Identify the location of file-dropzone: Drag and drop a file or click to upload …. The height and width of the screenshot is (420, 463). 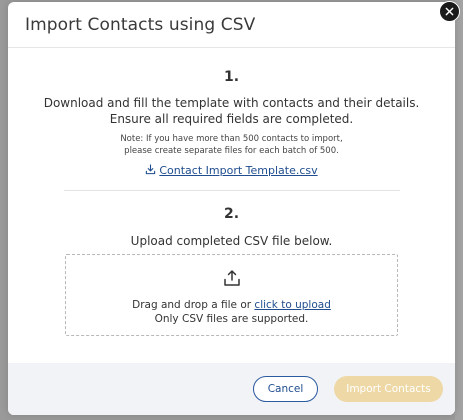
(231, 295).